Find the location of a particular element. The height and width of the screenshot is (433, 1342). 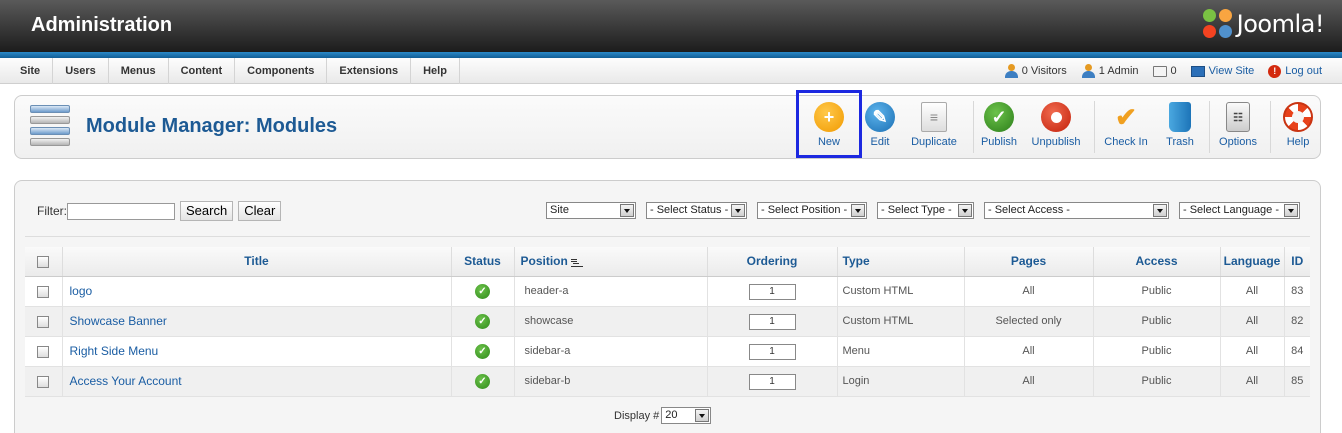

module-title-link: logo is located at coordinates (81, 291).